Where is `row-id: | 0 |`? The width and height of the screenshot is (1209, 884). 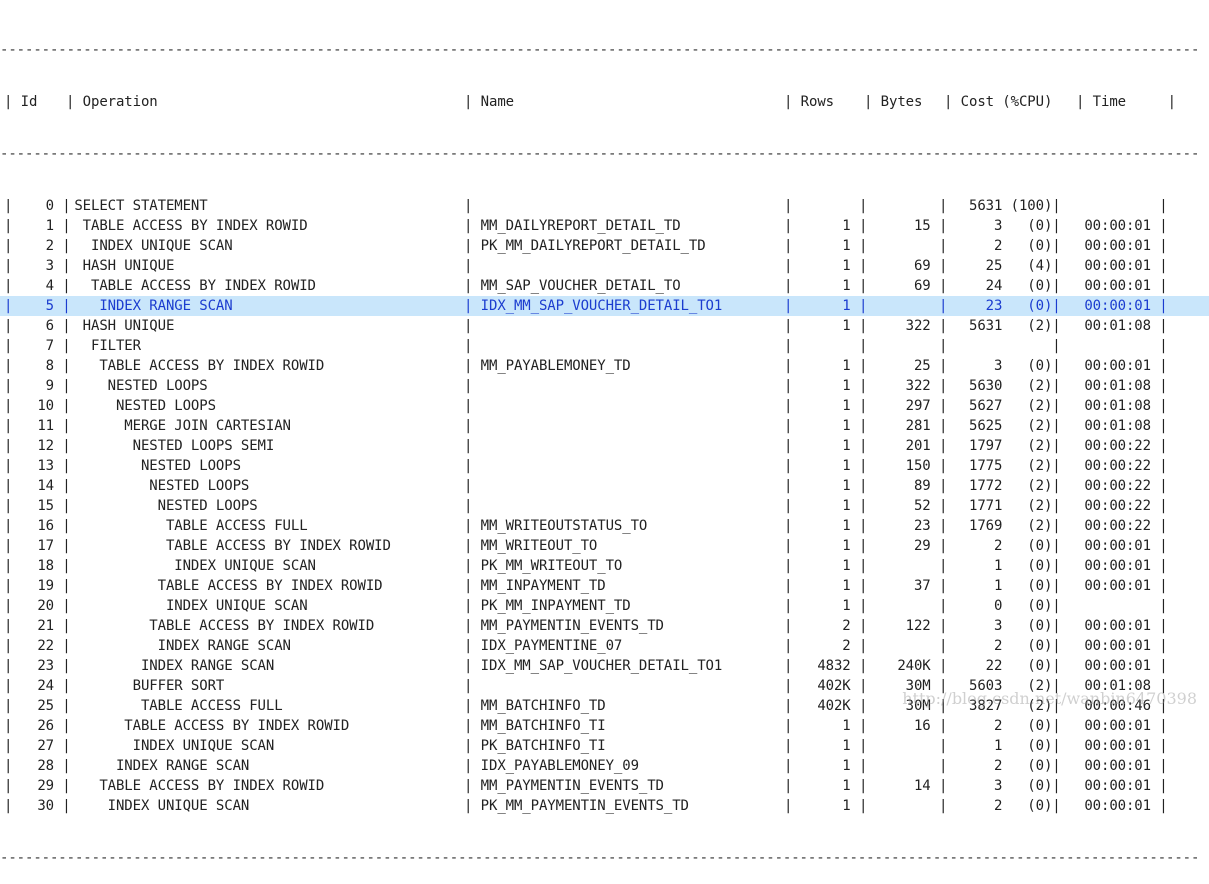
row-id: | 0 | is located at coordinates (37, 206).